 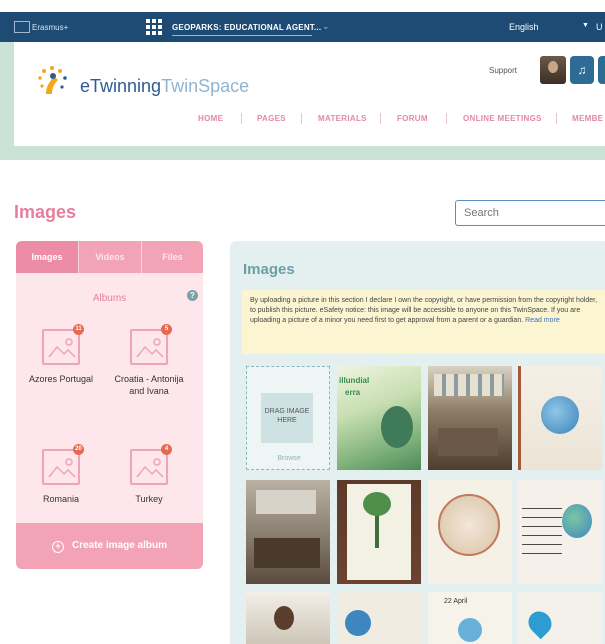 What do you see at coordinates (354, 380) in the screenshot?
I see `thumb-caption: illundial` at bounding box center [354, 380].